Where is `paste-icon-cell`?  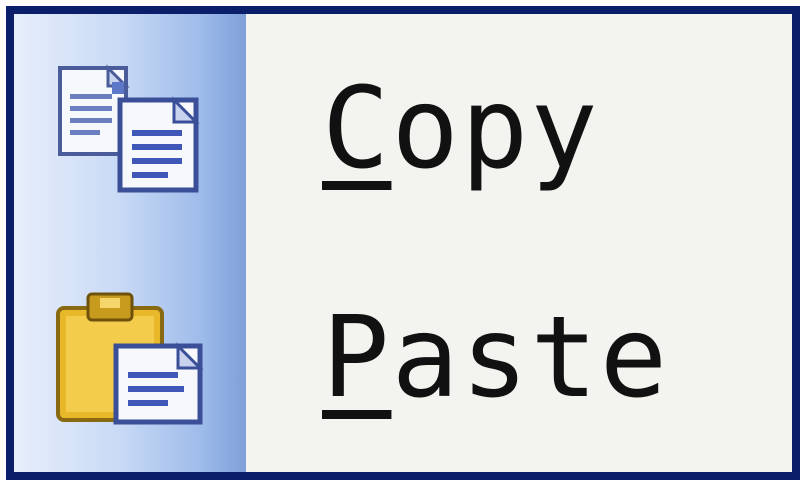
paste-icon-cell is located at coordinates (130, 357).